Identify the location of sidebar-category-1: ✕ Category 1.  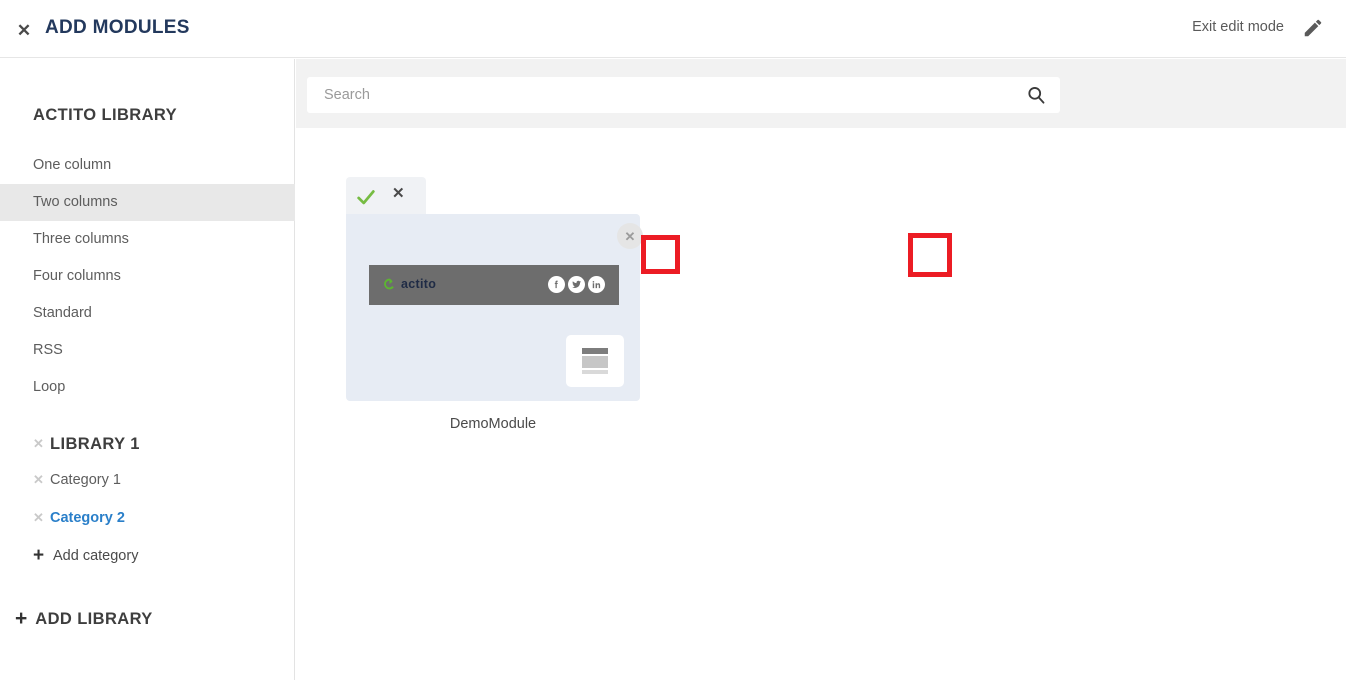
(147, 480).